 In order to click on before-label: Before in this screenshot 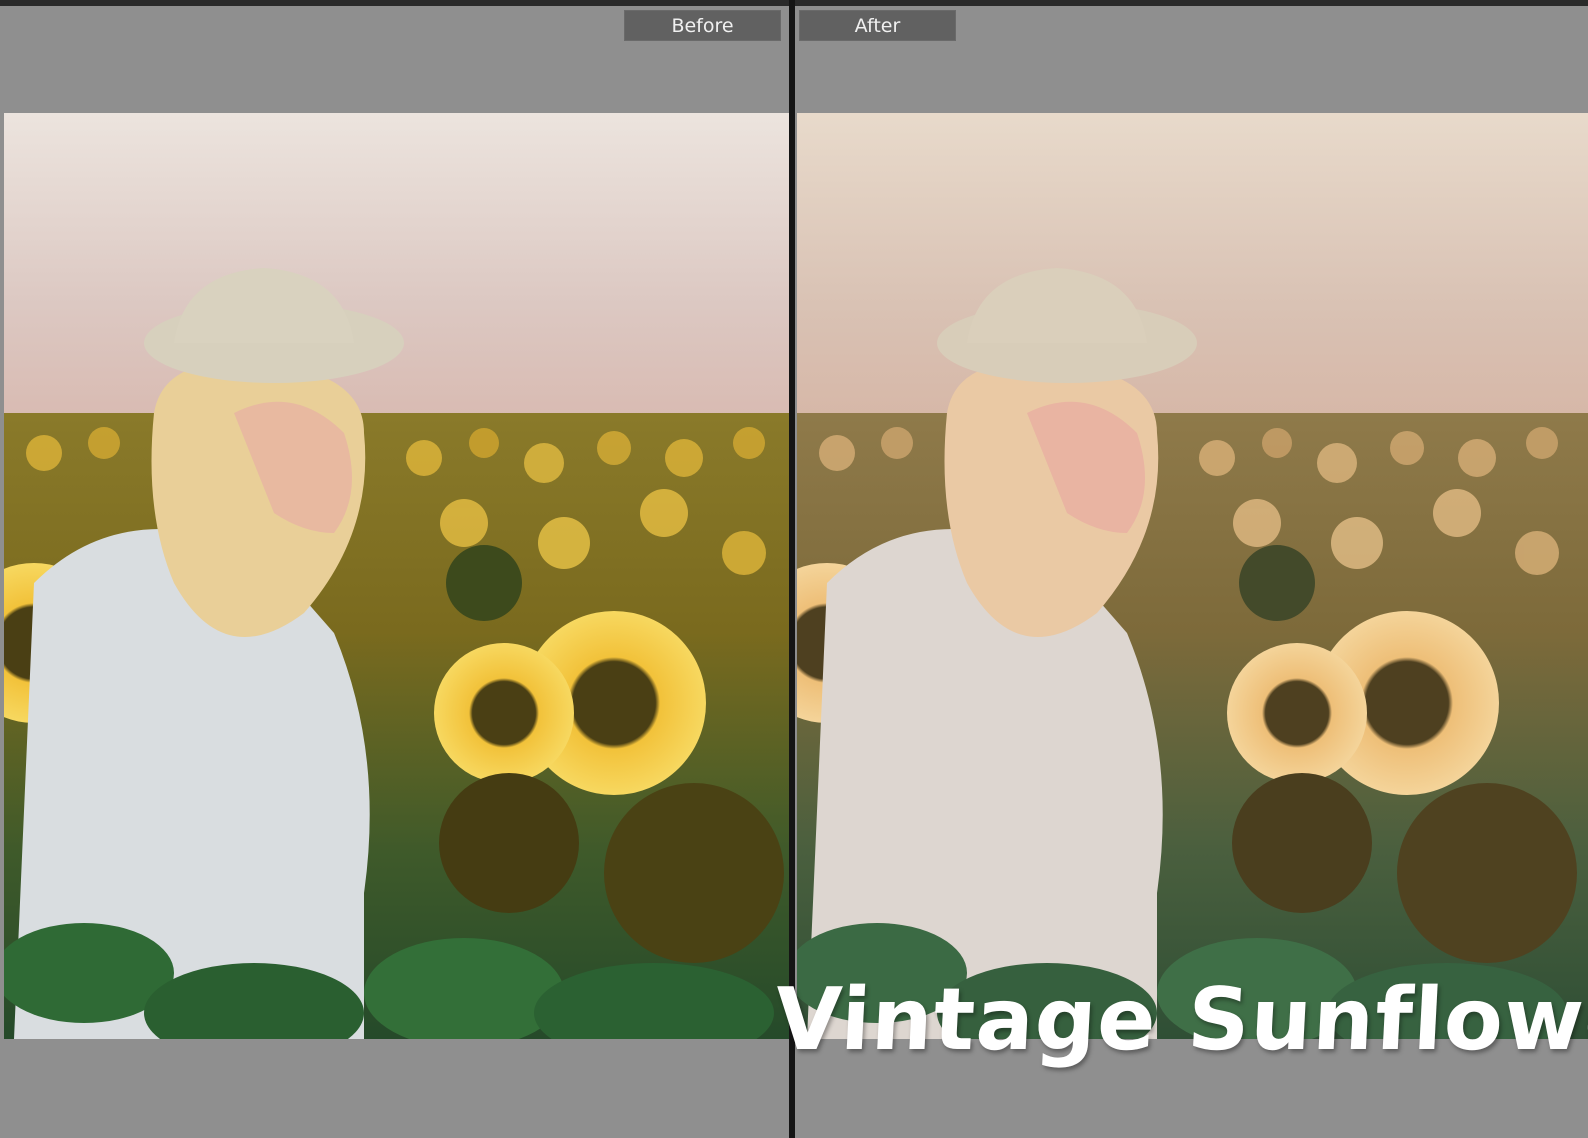, I will do `click(702, 25)`.